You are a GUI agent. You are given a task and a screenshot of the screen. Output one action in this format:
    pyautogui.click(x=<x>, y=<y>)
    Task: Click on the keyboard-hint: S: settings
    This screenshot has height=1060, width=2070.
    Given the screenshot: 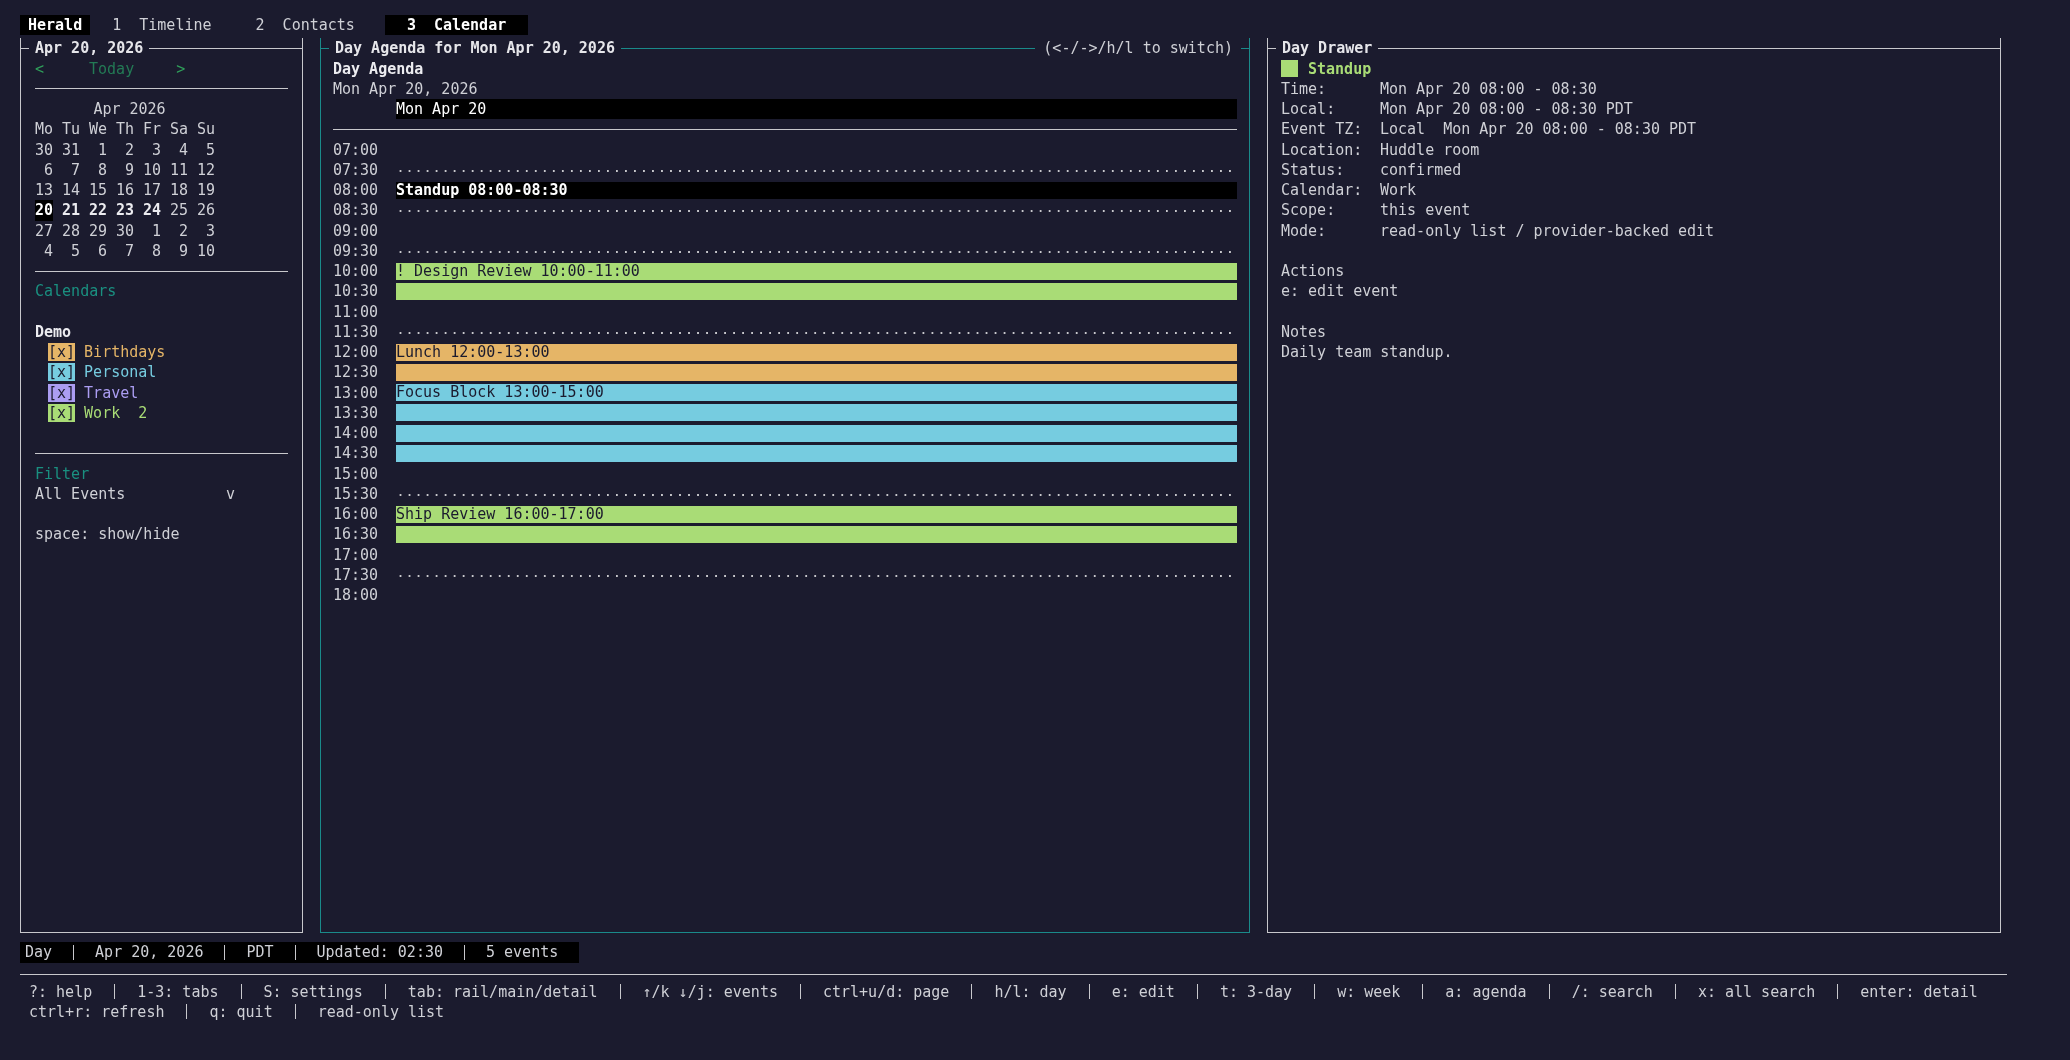 What is the action you would take?
    pyautogui.click(x=313, y=991)
    